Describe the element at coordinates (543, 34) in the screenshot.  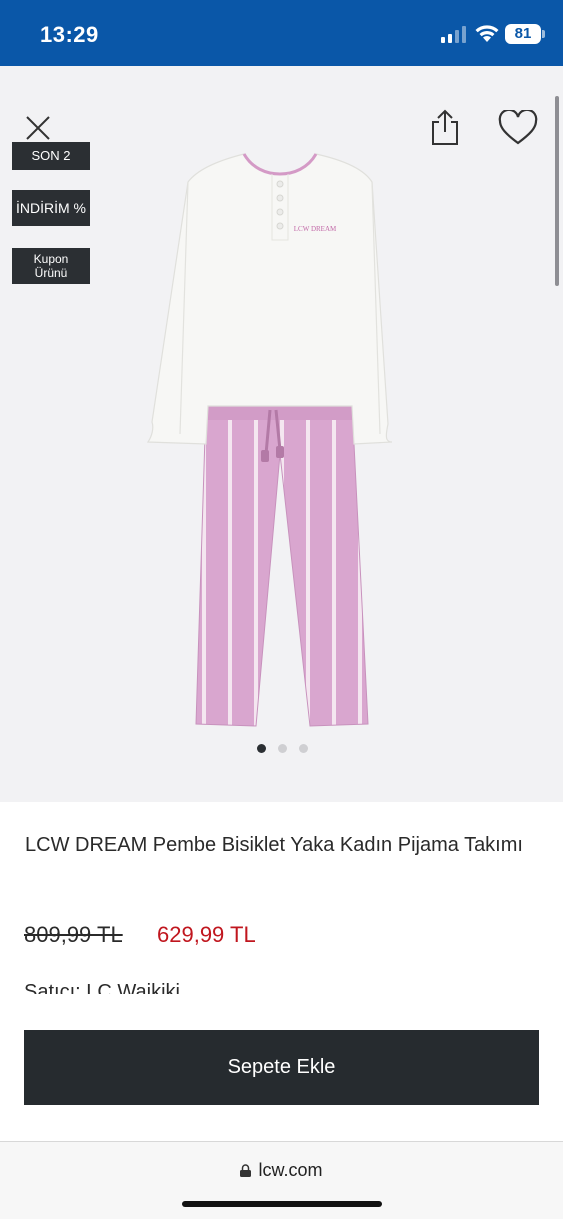
I see `battery-tip` at that location.